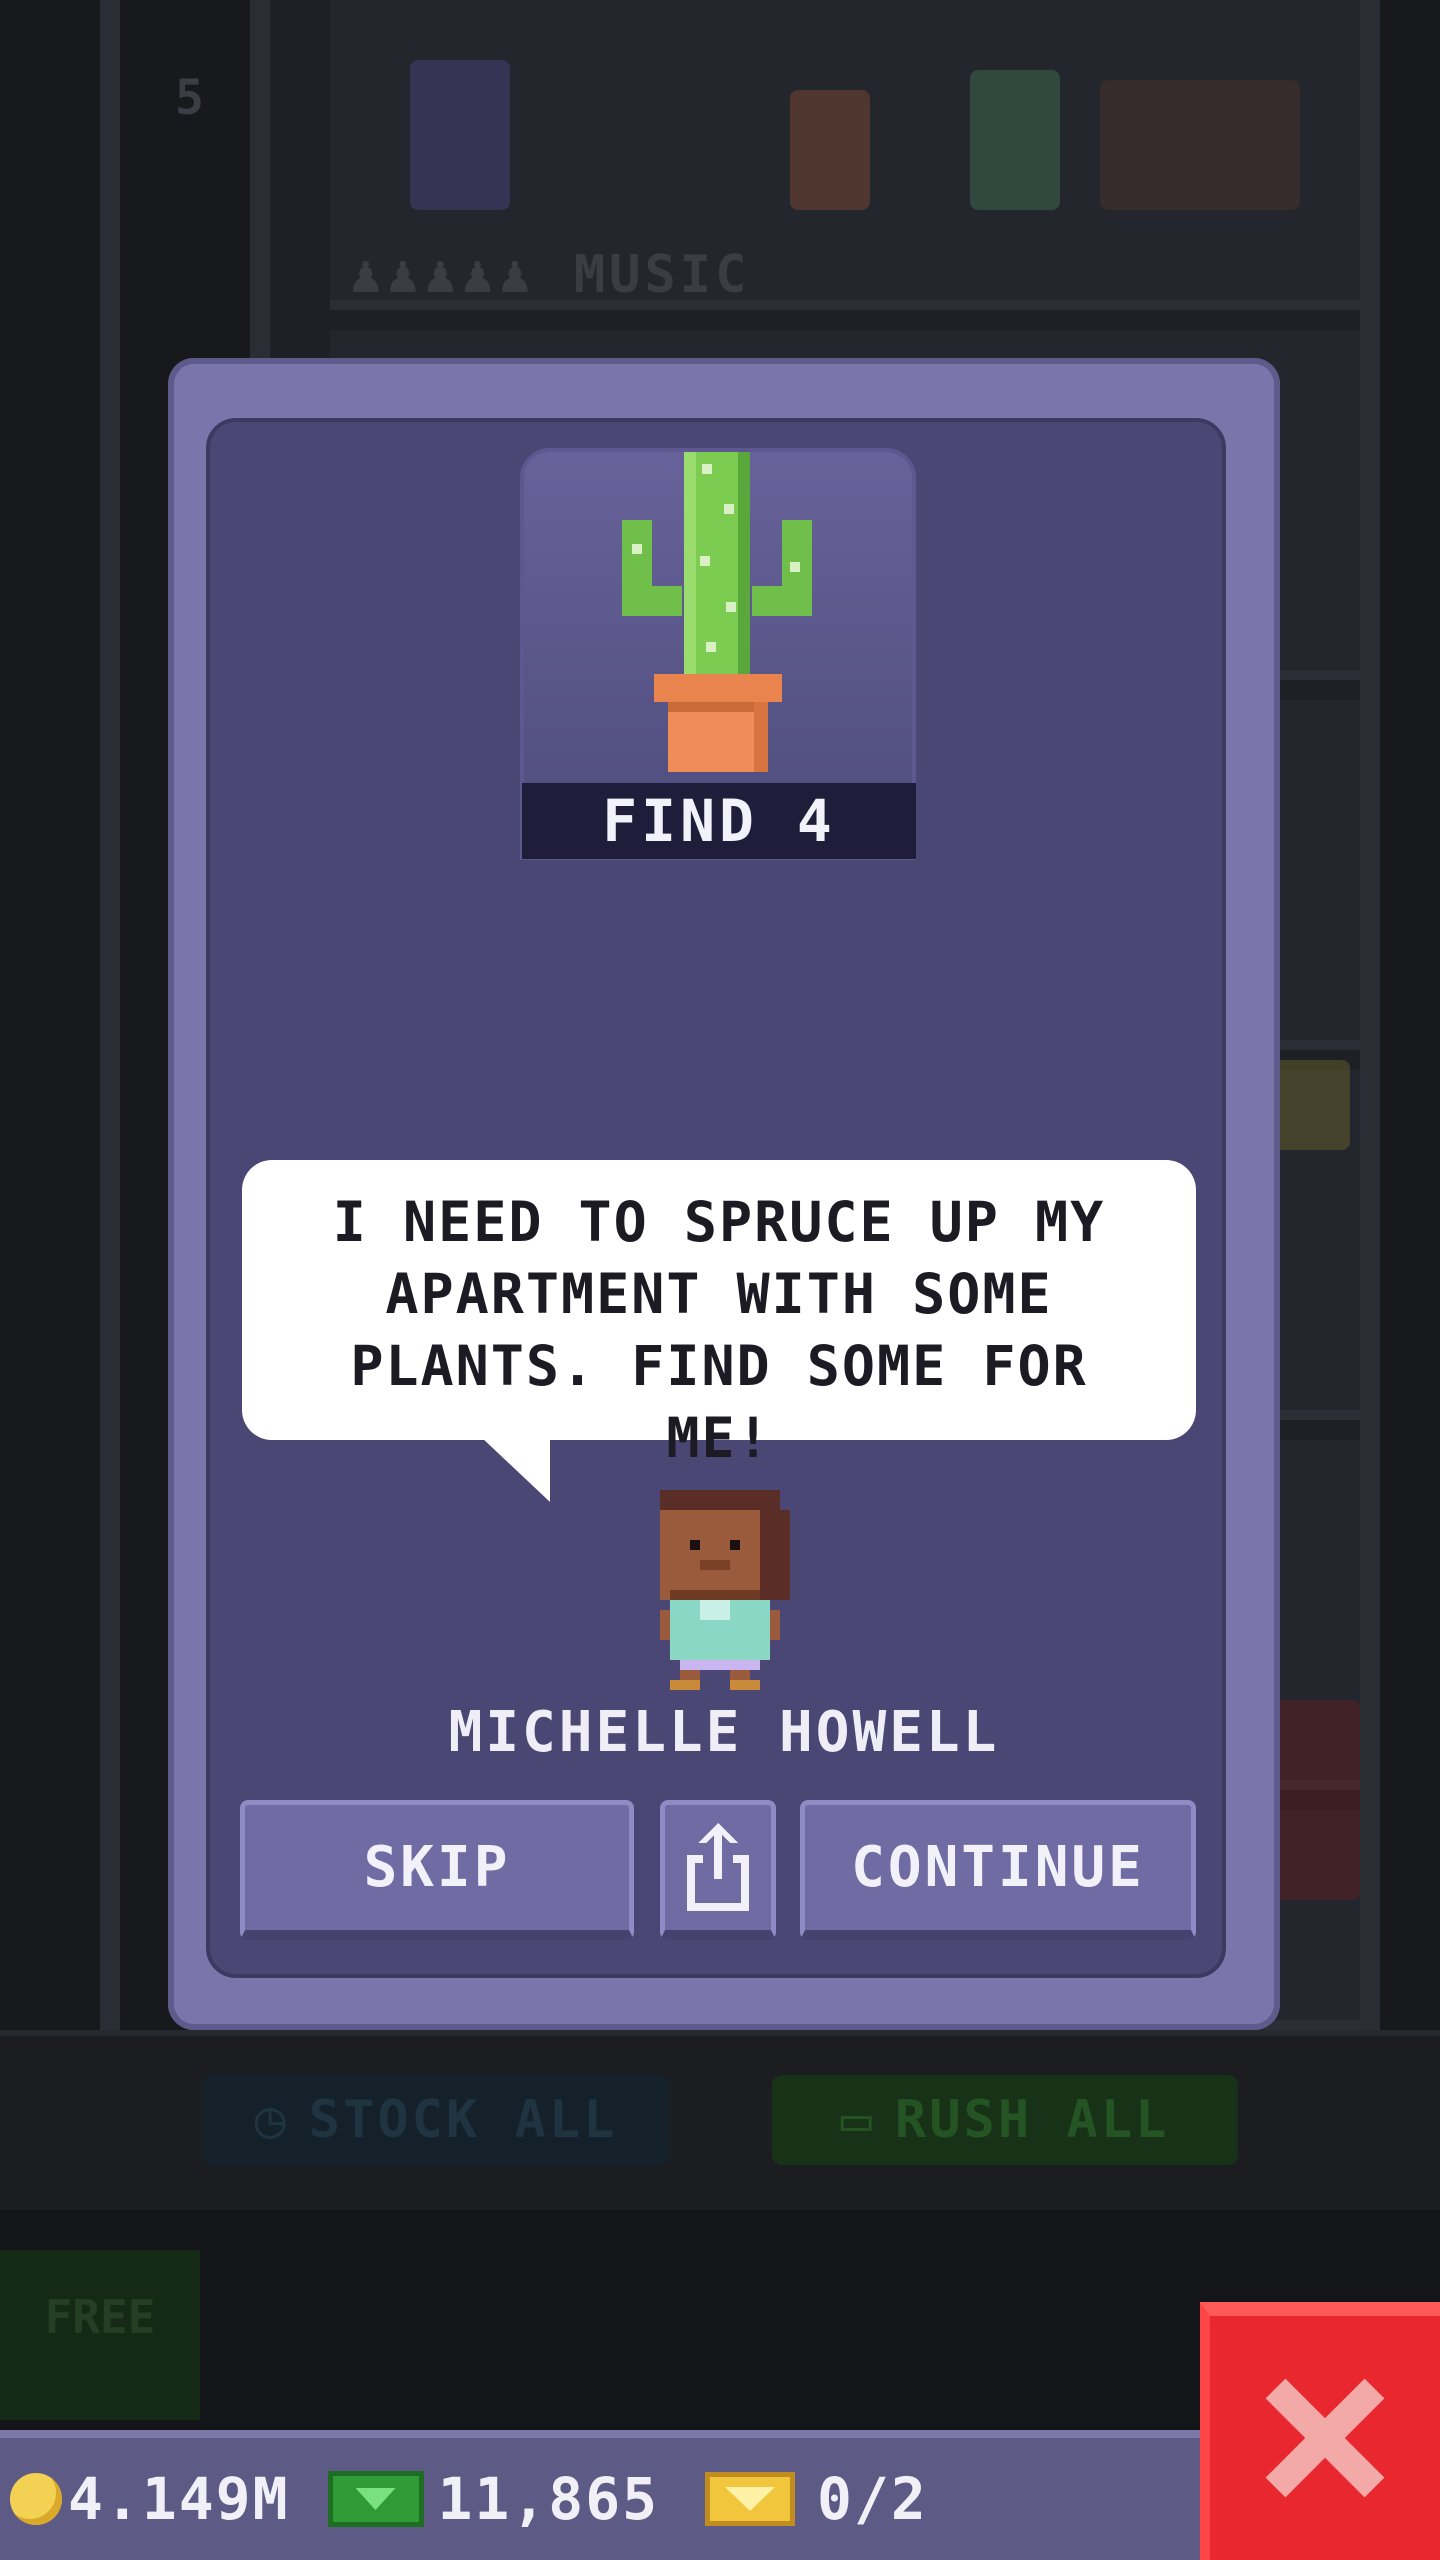 The width and height of the screenshot is (1440, 2560). I want to click on currency-bar: 4.149M 11,865 0/2, so click(600, 2495).